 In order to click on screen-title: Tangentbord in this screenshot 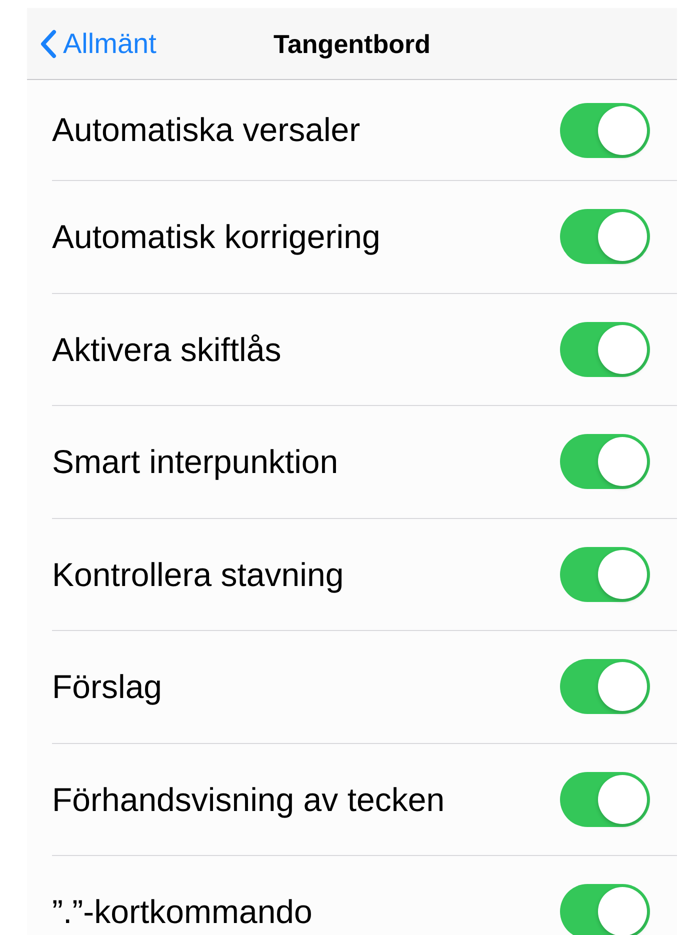, I will do `click(352, 44)`.